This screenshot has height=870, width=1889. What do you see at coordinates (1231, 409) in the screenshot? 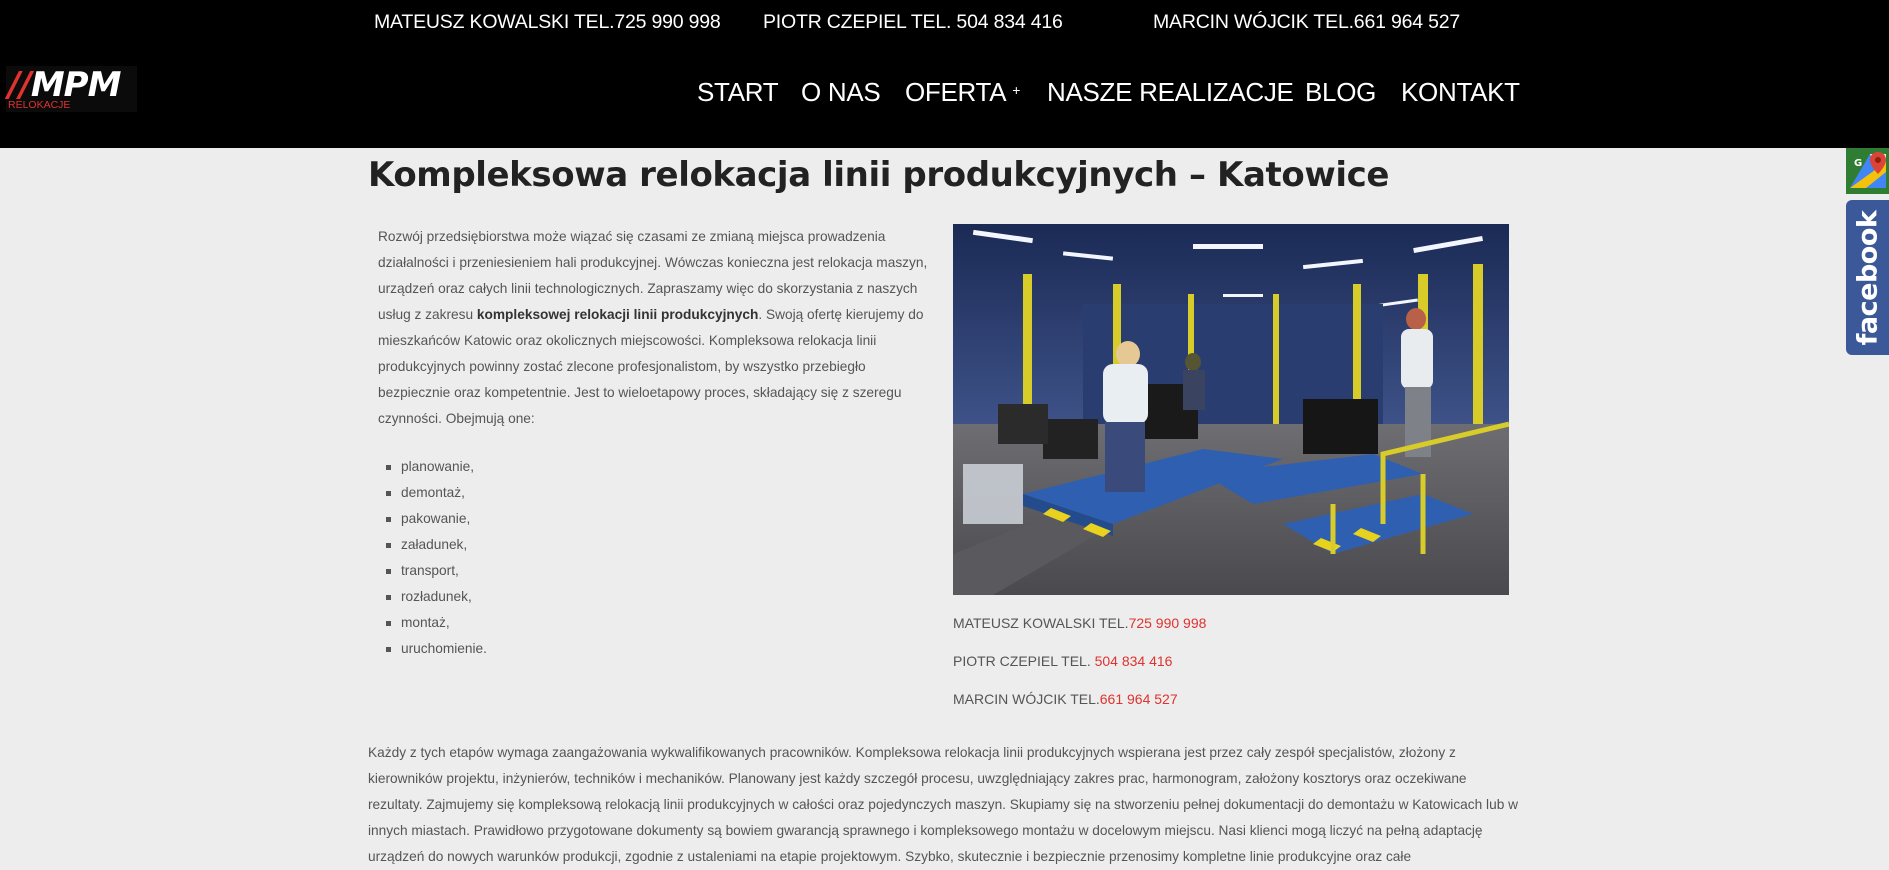
I see `production-line-photo` at bounding box center [1231, 409].